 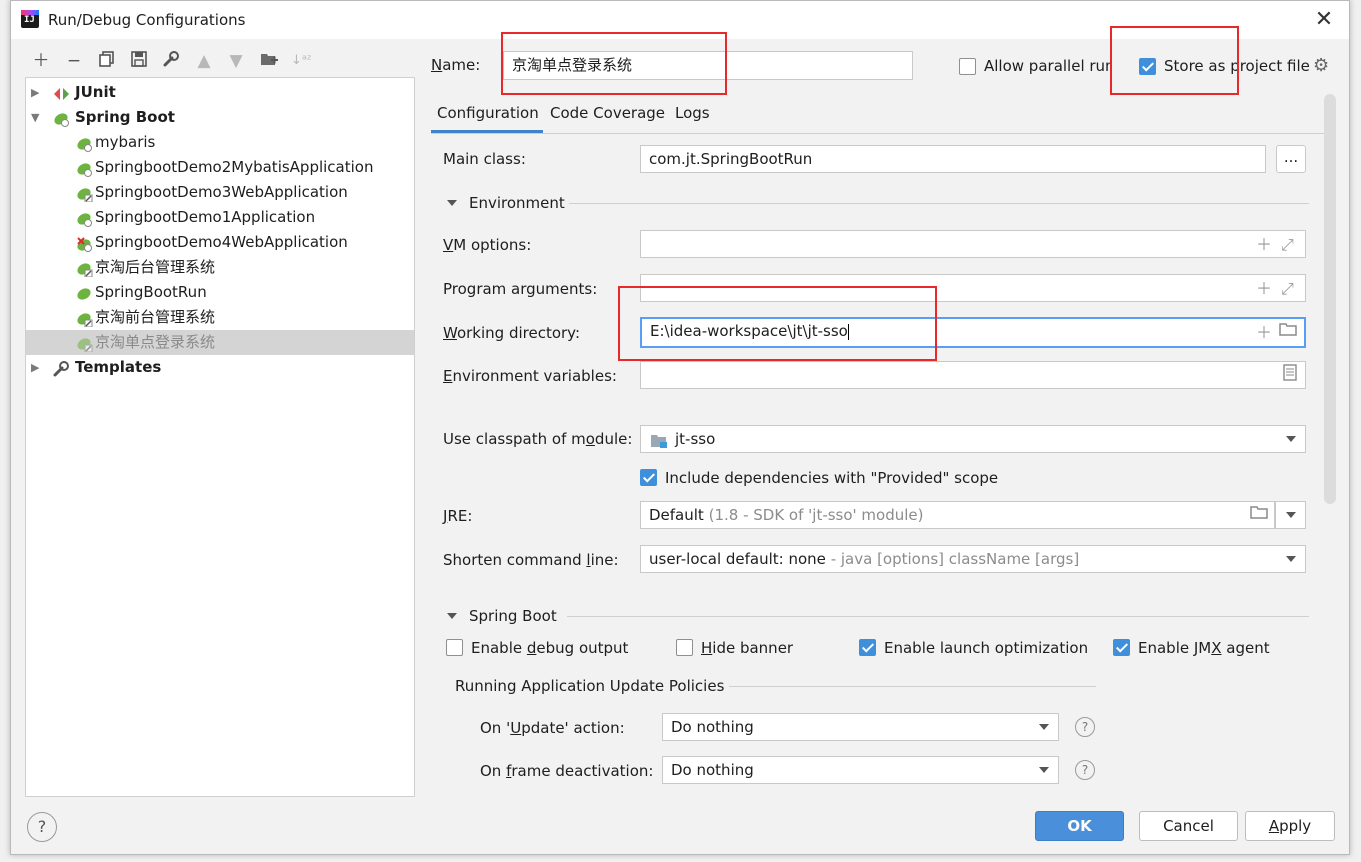 What do you see at coordinates (151, 292) in the screenshot?
I see `tree-item-label: SpringBootRun` at bounding box center [151, 292].